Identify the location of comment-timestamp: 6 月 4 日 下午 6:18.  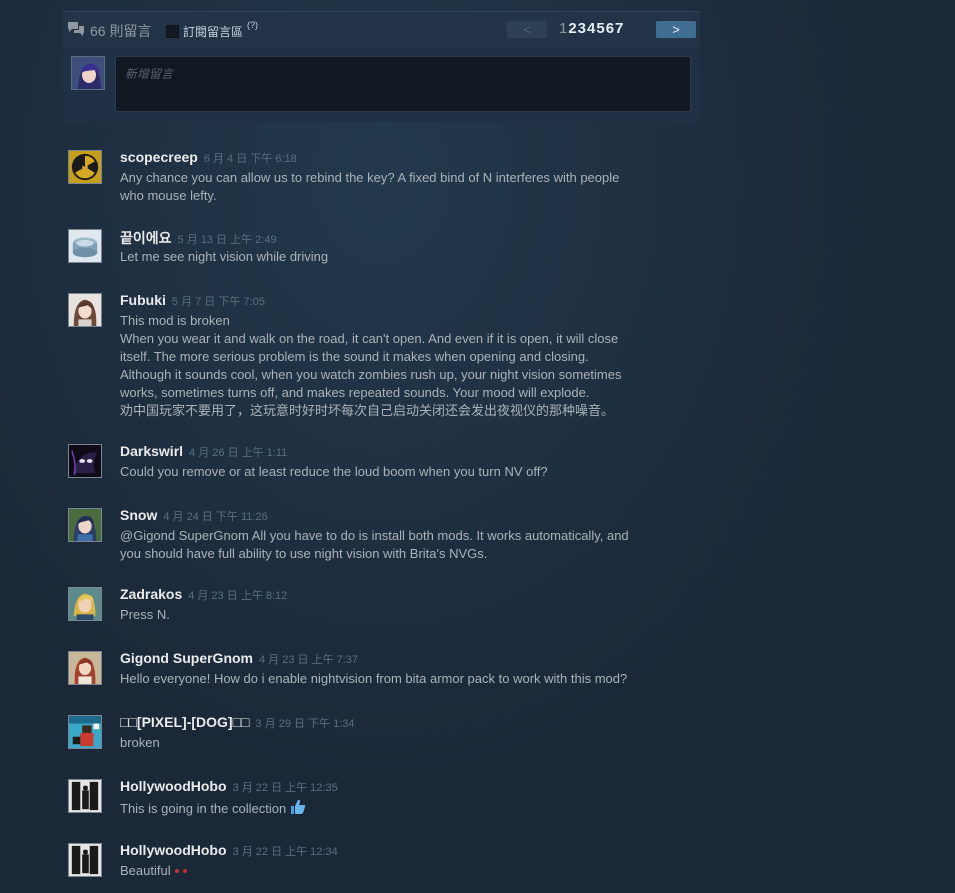
(250, 159).